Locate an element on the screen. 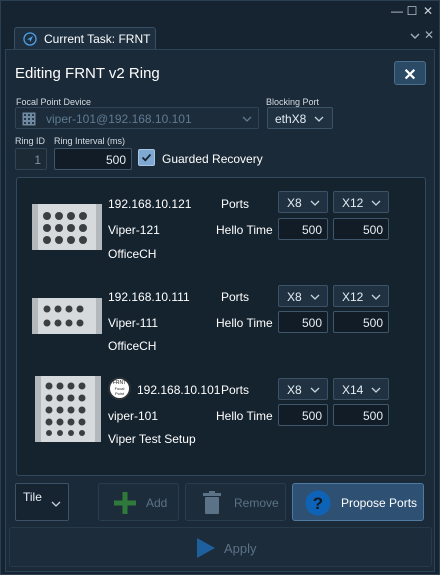  remove-device-button: Remove is located at coordinates (235, 502).